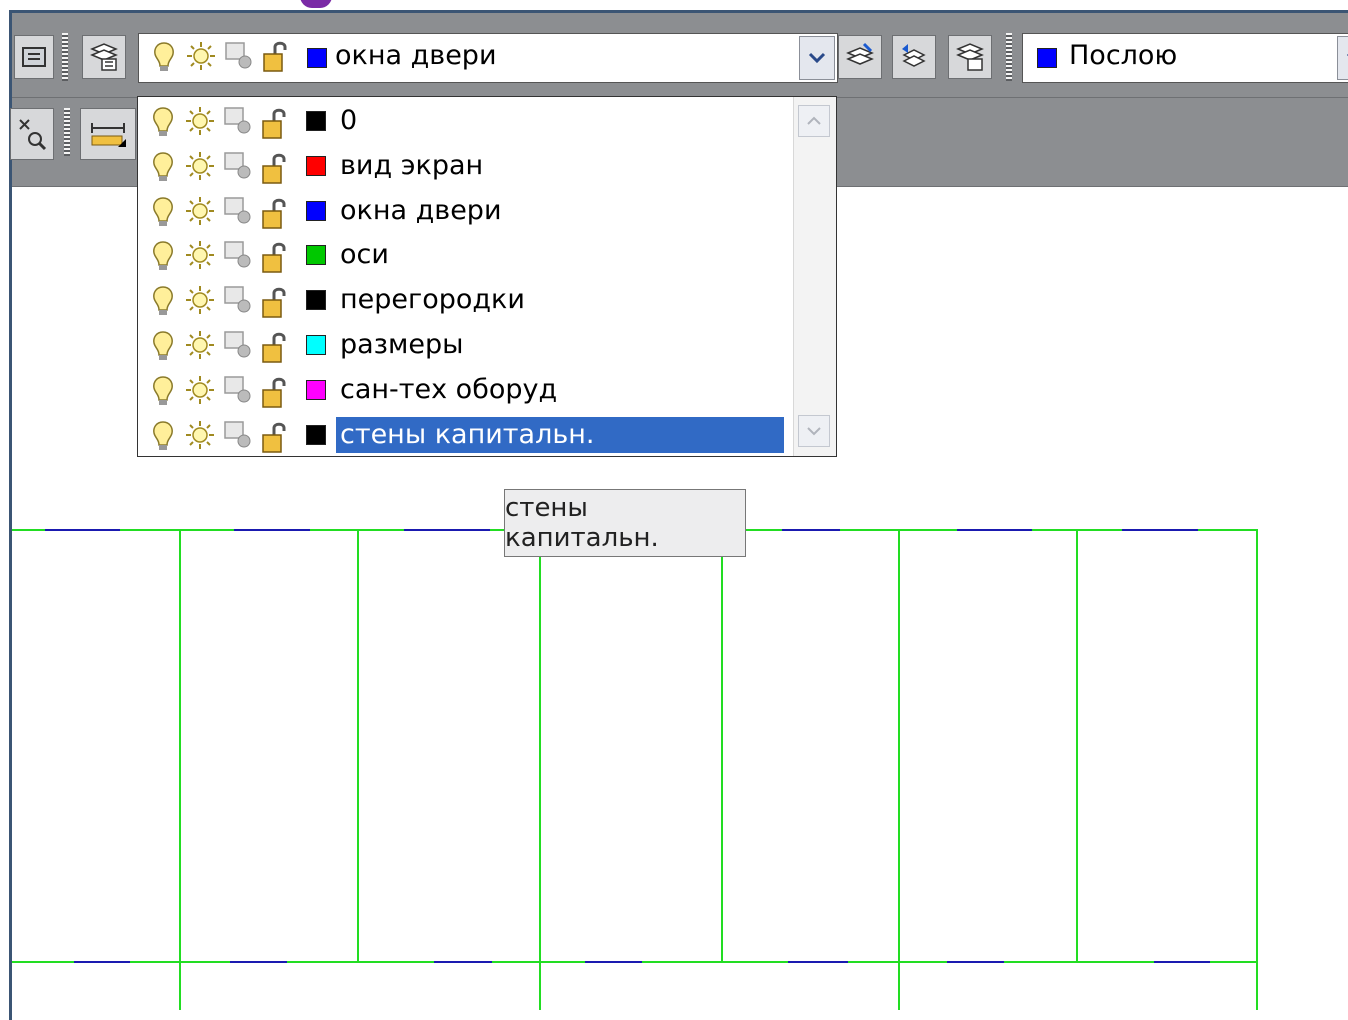 The image size is (1348, 1020). I want to click on layer-list-item: окна двери, so click(468, 211).